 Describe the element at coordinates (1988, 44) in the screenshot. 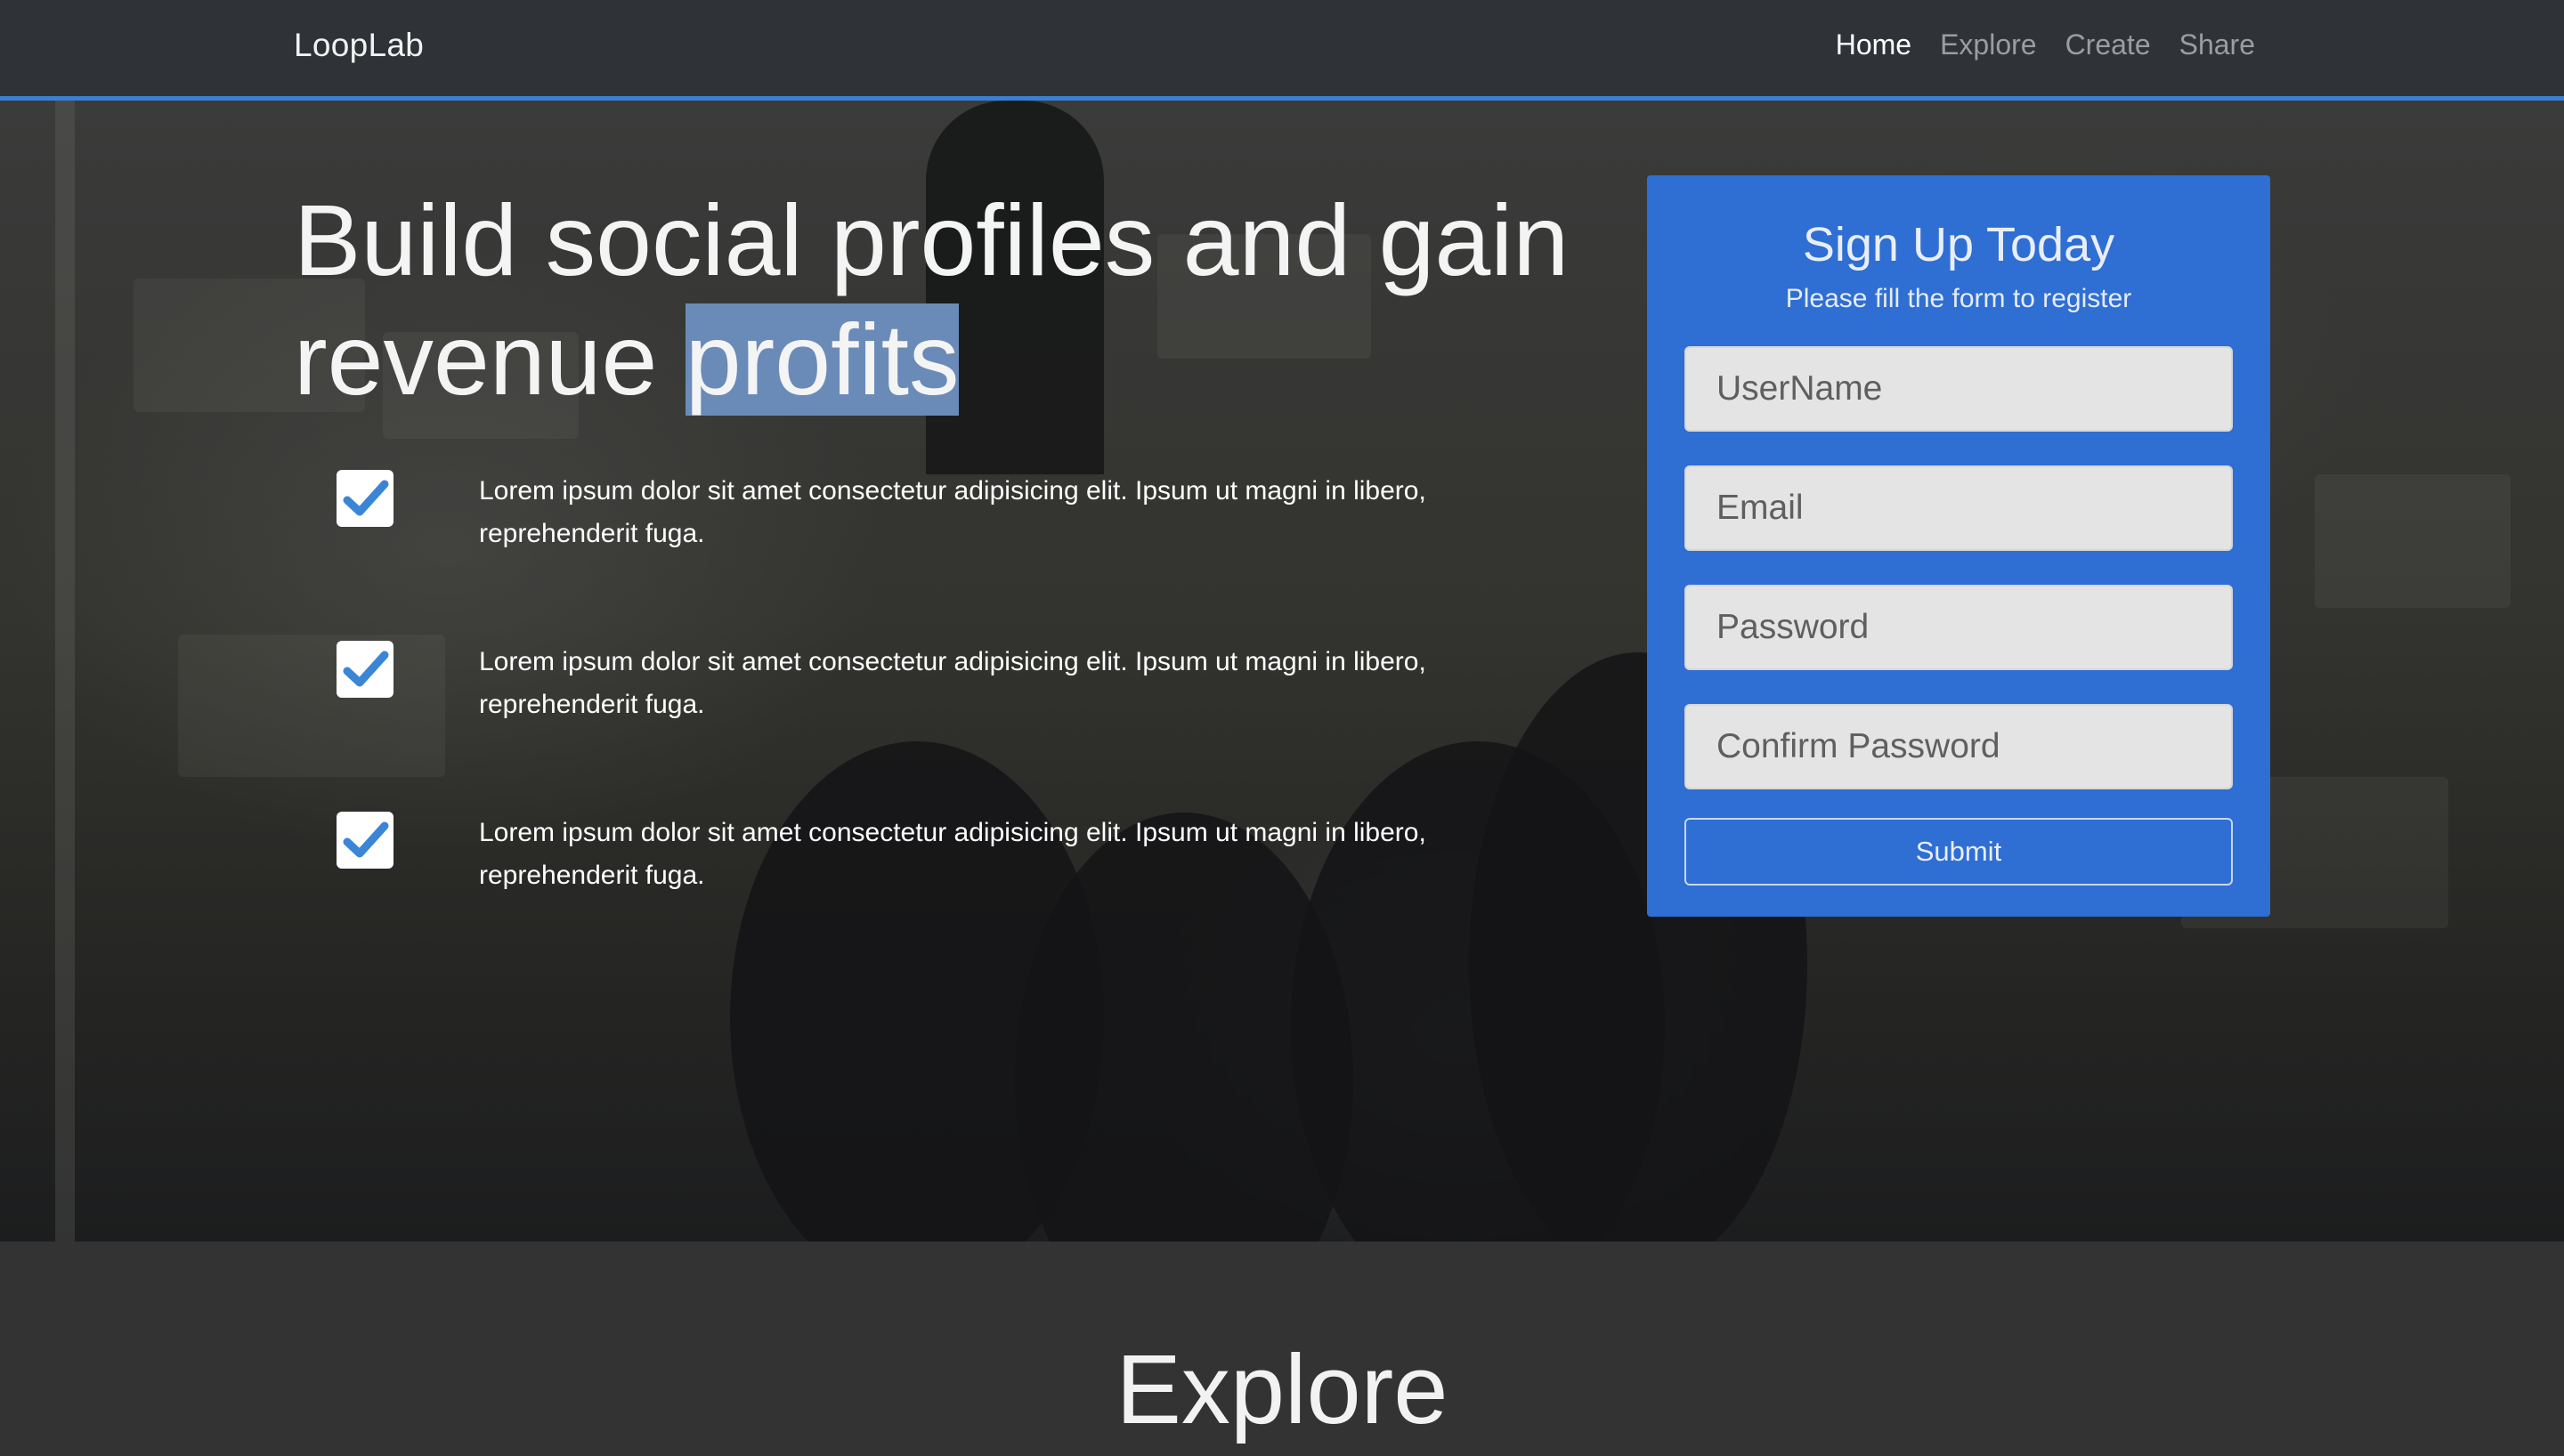

I see `nav-link-explore: Explore` at that location.